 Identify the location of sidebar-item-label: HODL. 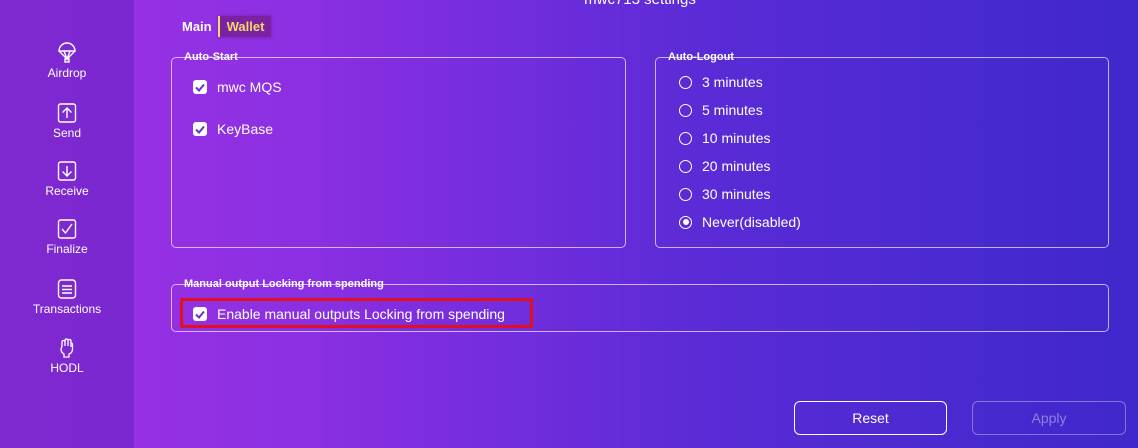
(67, 368).